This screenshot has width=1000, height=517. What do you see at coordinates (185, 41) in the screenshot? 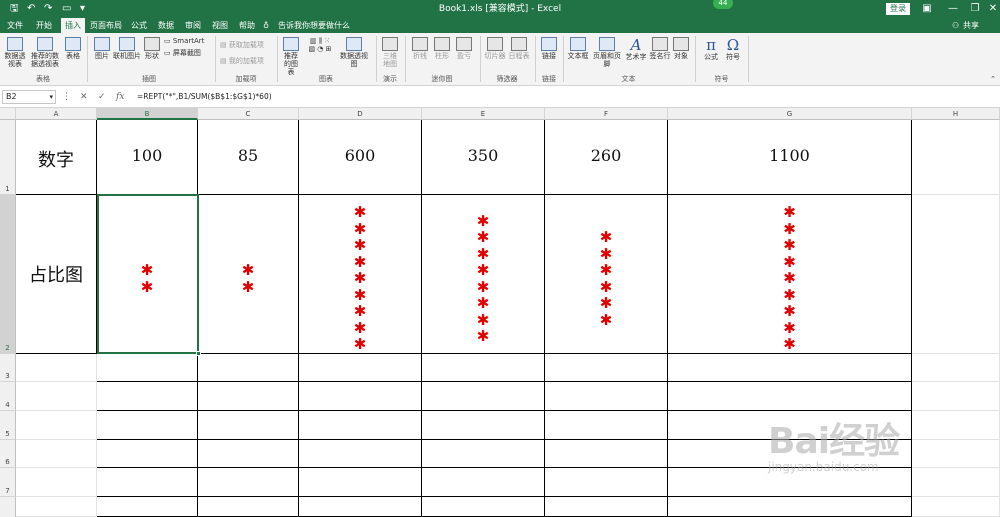
I see `smartart-button: ▭ SmartArt` at bounding box center [185, 41].